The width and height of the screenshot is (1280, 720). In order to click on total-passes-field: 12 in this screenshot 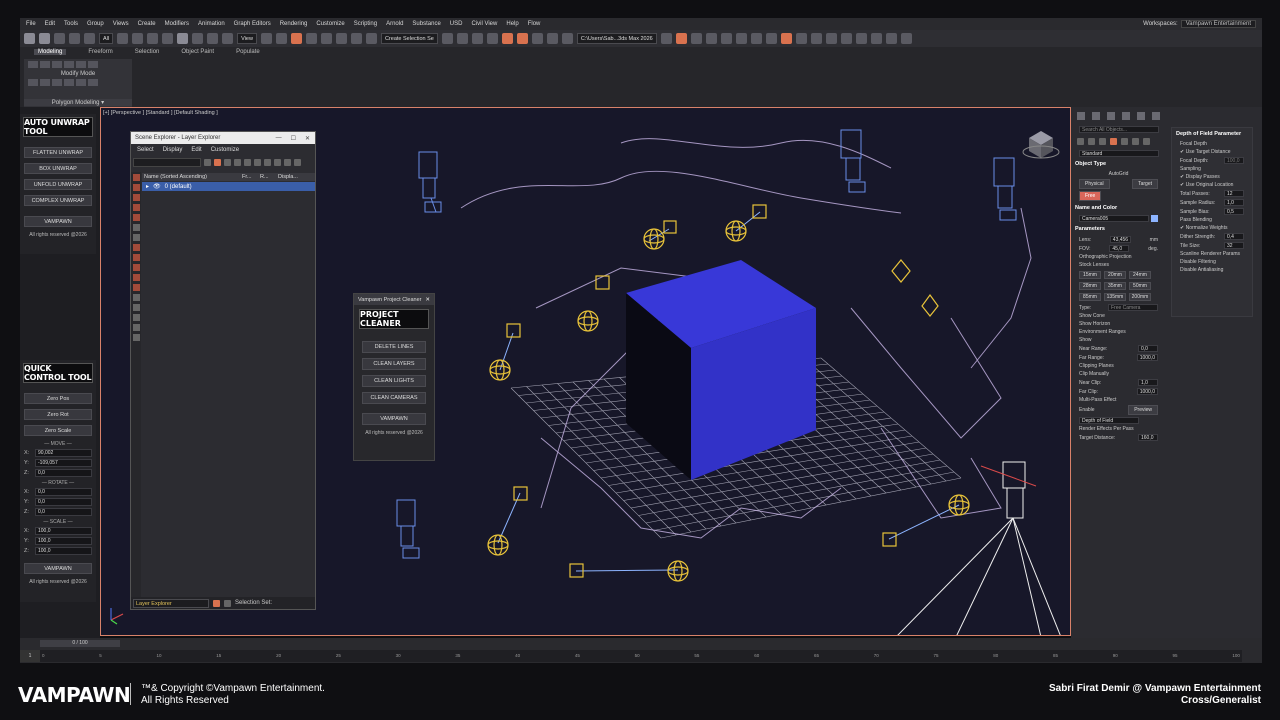, I will do `click(1234, 193)`.